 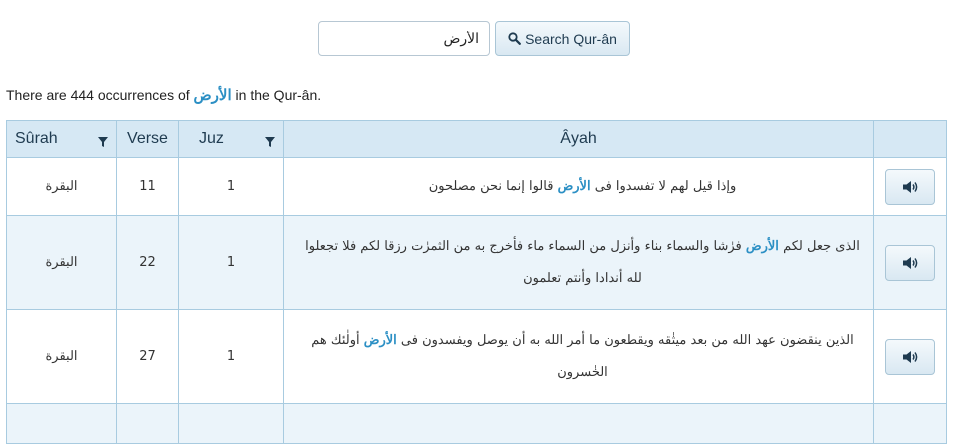 What do you see at coordinates (231, 139) in the screenshot?
I see `column-header-juz: Juz` at bounding box center [231, 139].